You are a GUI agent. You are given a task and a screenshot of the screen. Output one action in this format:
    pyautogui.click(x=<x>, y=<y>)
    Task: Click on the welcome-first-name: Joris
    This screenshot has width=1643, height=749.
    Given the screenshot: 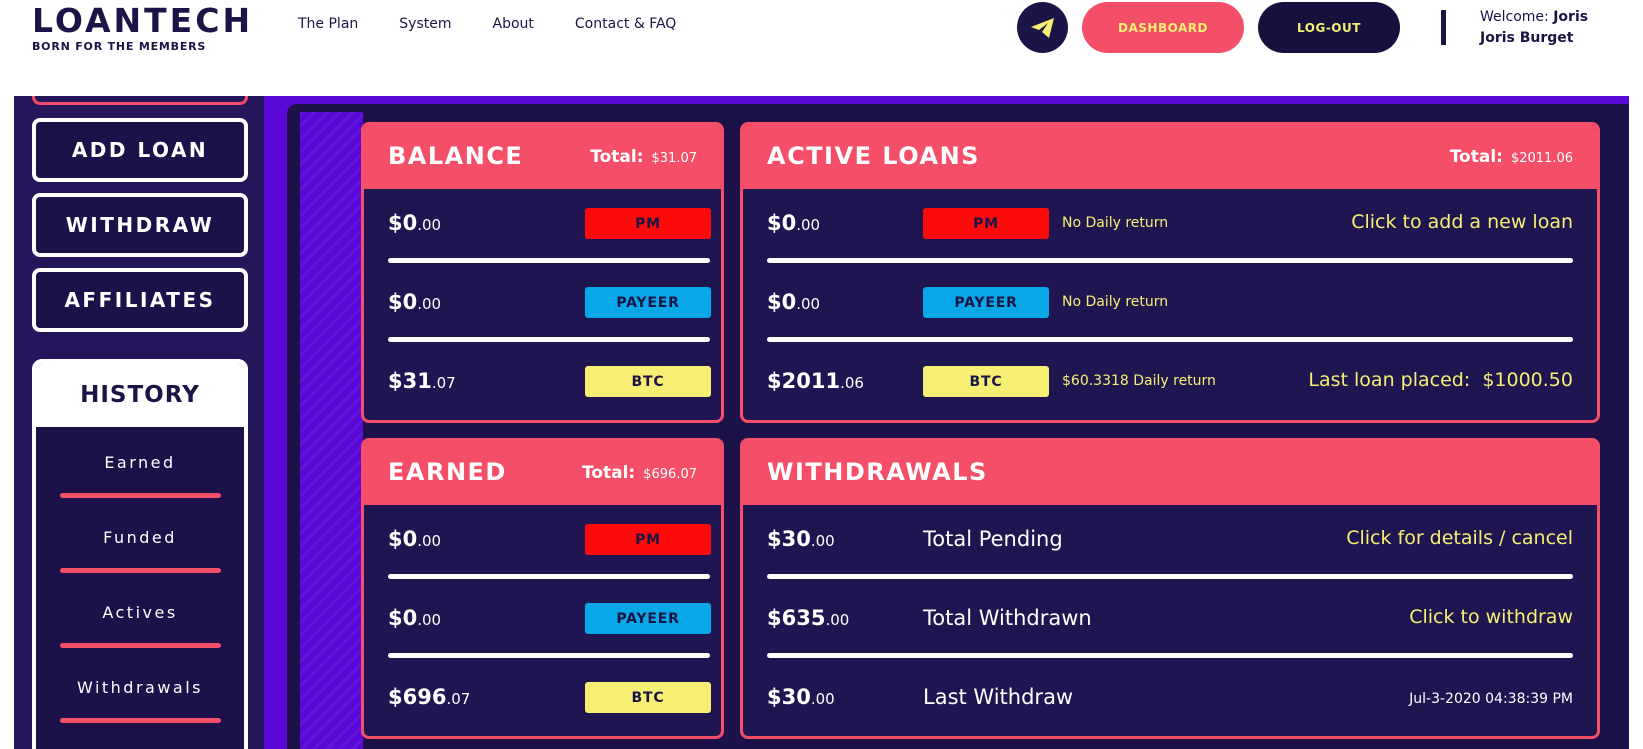 What is the action you would take?
    pyautogui.click(x=1571, y=17)
    